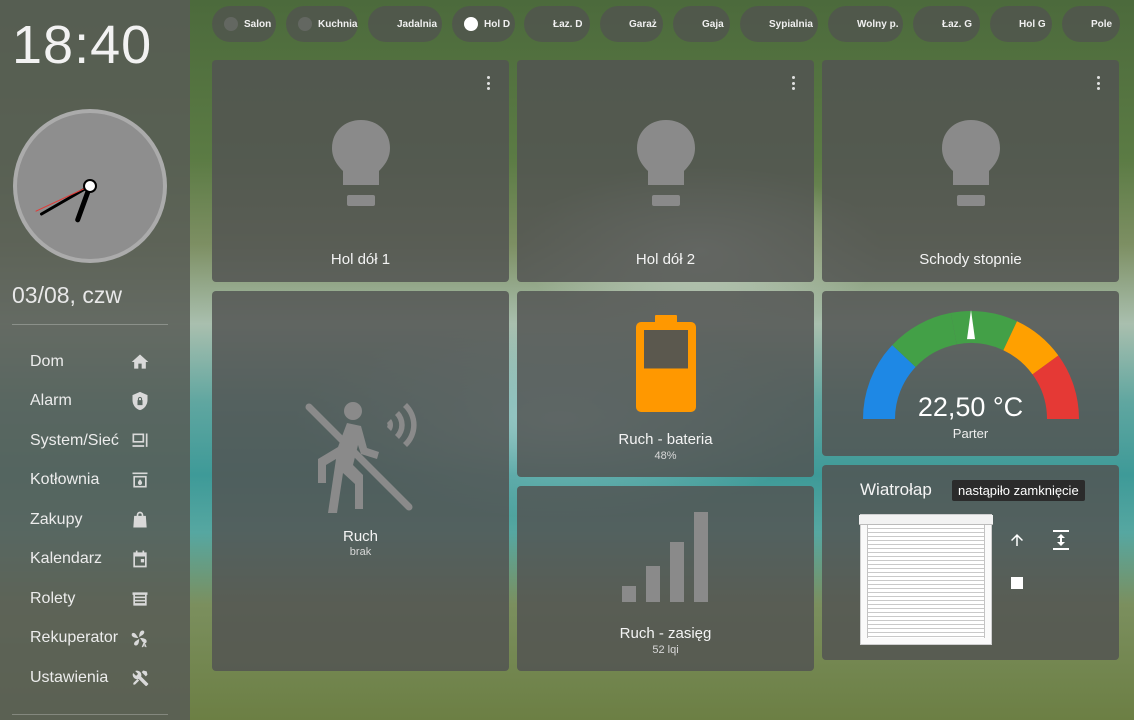 Image resolution: width=1134 pixels, height=720 pixels. Describe the element at coordinates (970, 407) in the screenshot. I see `gauge-value: 22,50 °C` at that location.